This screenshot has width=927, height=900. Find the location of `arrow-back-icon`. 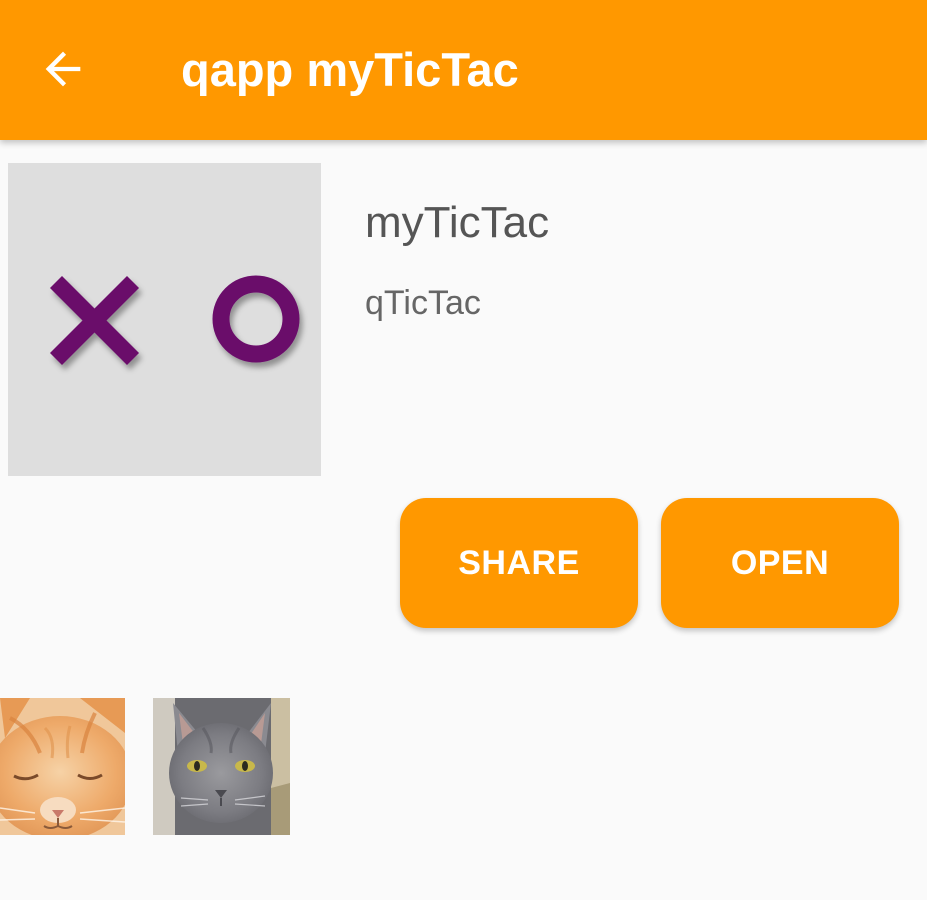

arrow-back-icon is located at coordinates (63, 69).